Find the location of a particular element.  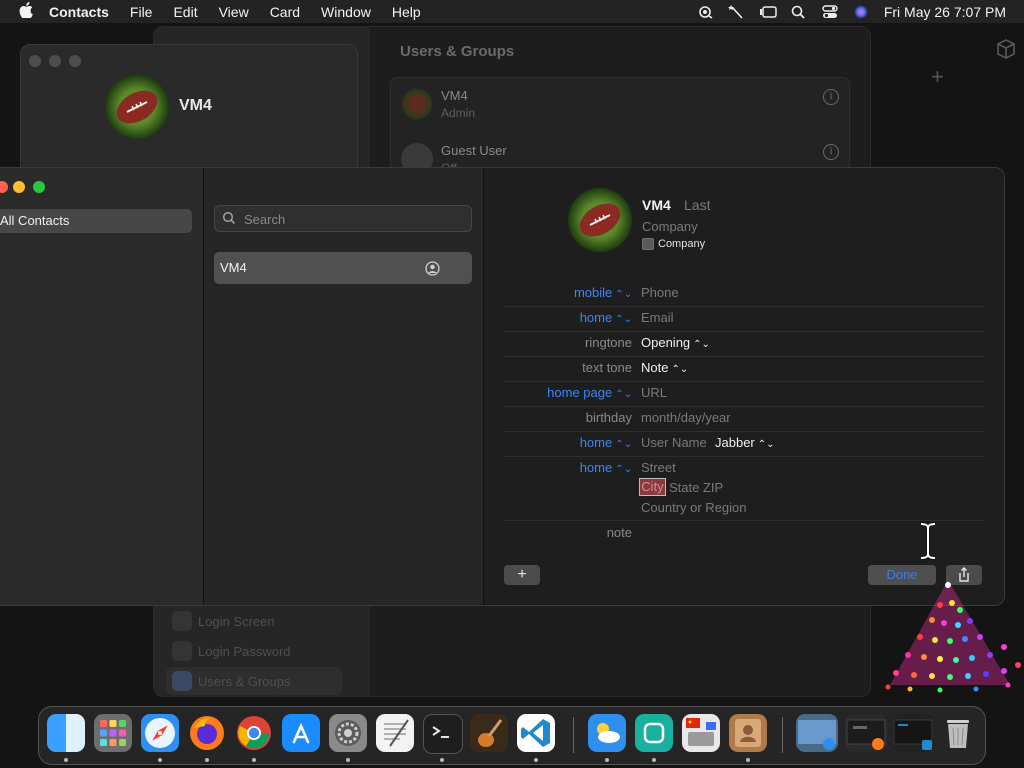

field-row-ringtone: ringtone Opening ⌃⌄ is located at coordinates (744, 344).